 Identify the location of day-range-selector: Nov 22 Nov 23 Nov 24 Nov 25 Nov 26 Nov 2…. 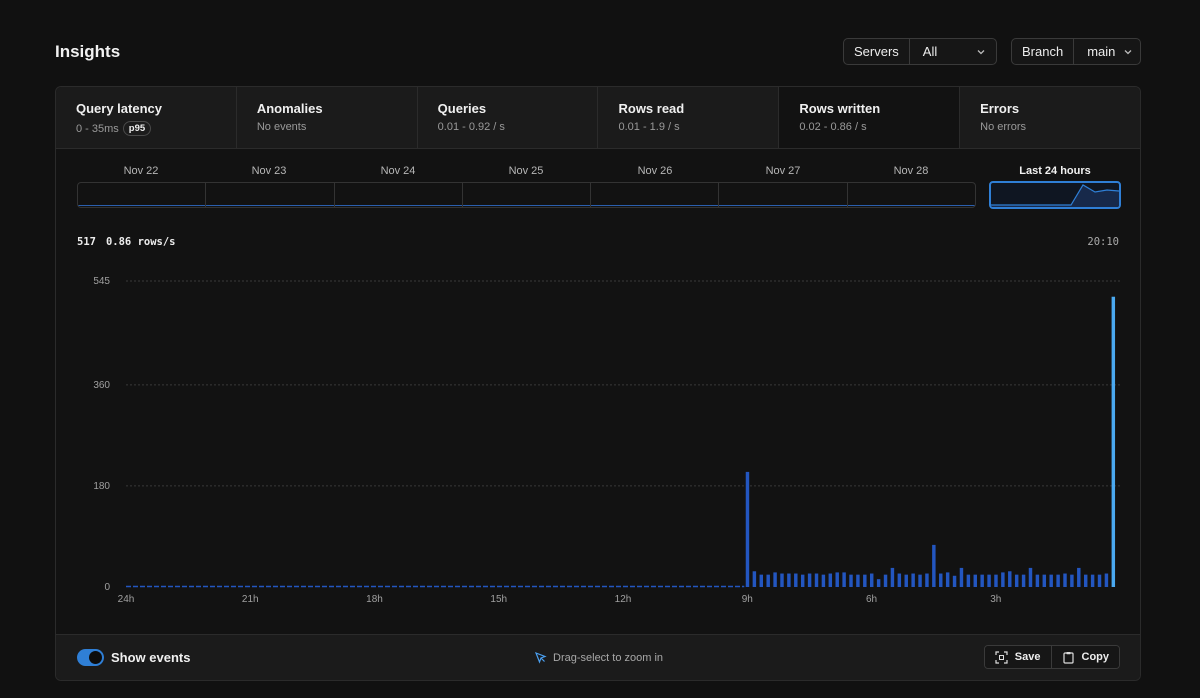
(599, 188).